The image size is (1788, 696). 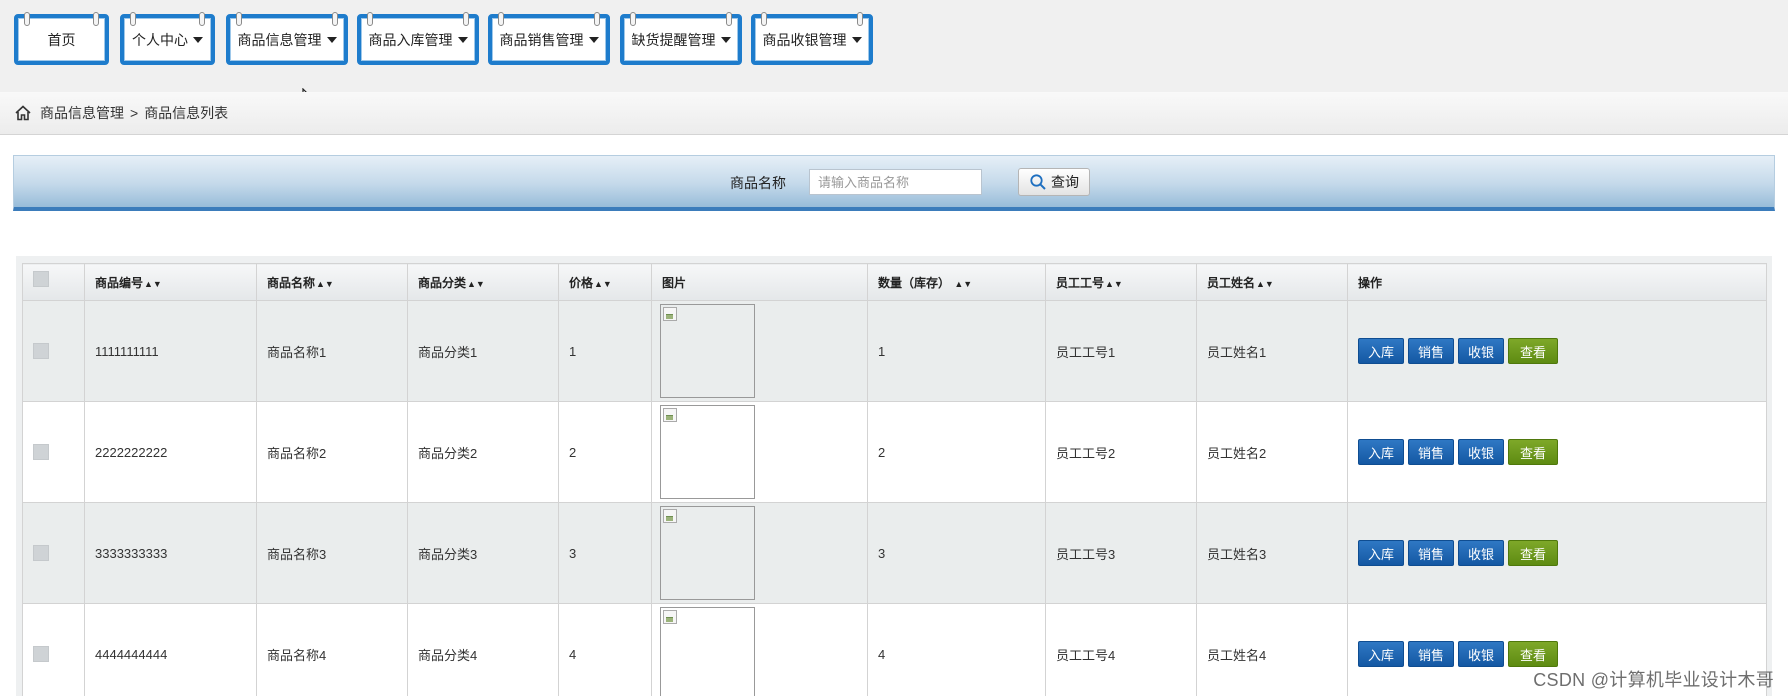 I want to click on nav-stock-in: 商品入库管理, so click(x=418, y=38).